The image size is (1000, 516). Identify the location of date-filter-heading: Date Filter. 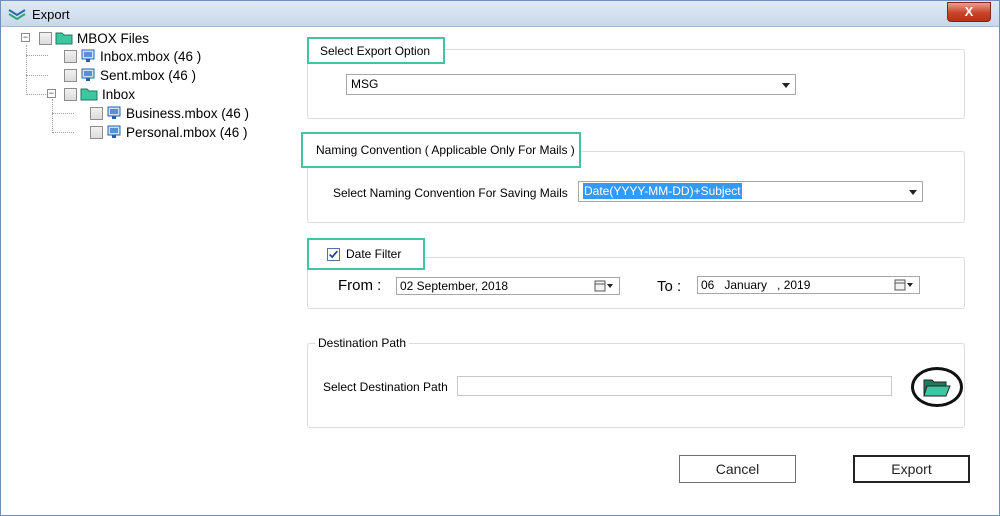
(366, 254).